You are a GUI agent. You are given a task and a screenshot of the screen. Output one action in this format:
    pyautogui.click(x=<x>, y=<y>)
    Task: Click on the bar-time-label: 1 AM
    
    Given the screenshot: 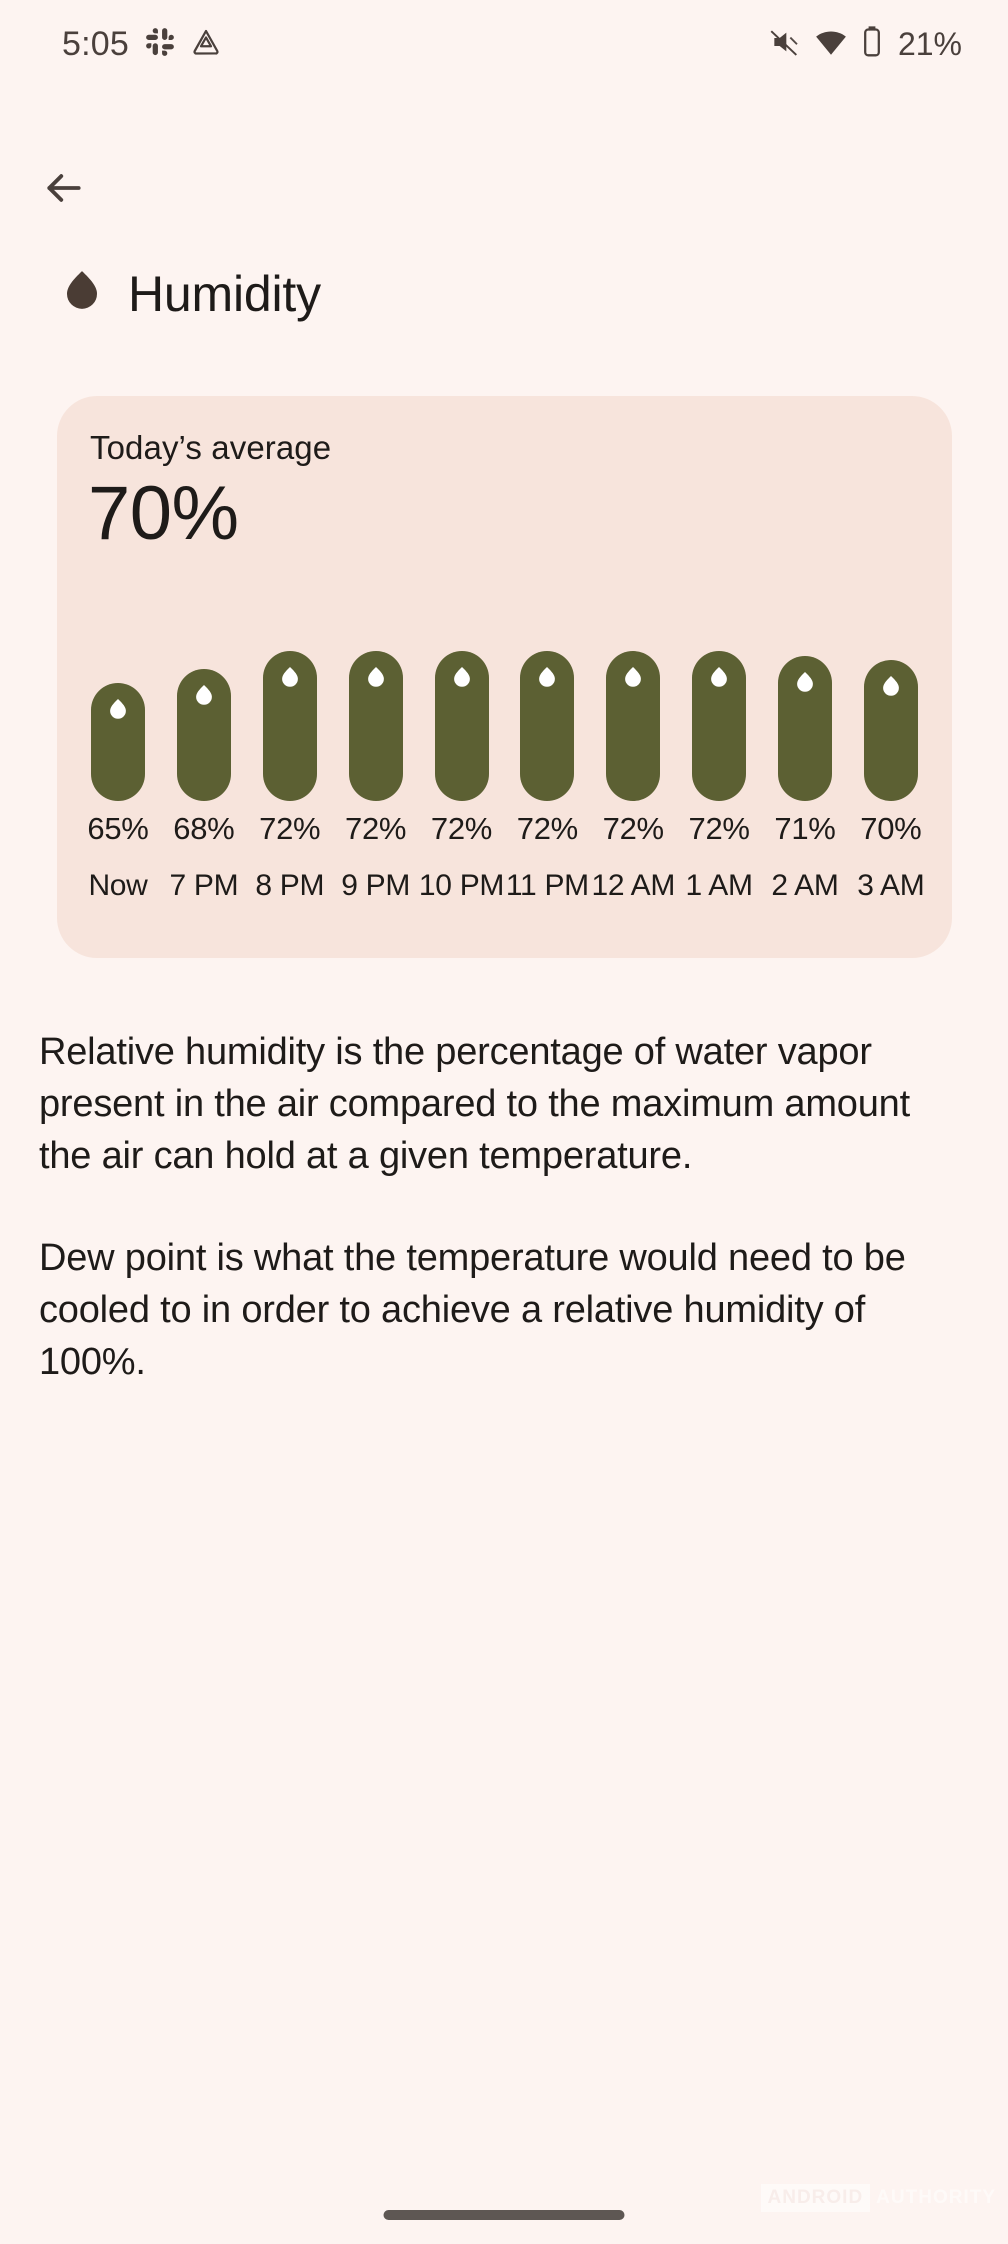 What is the action you would take?
    pyautogui.click(x=719, y=885)
    